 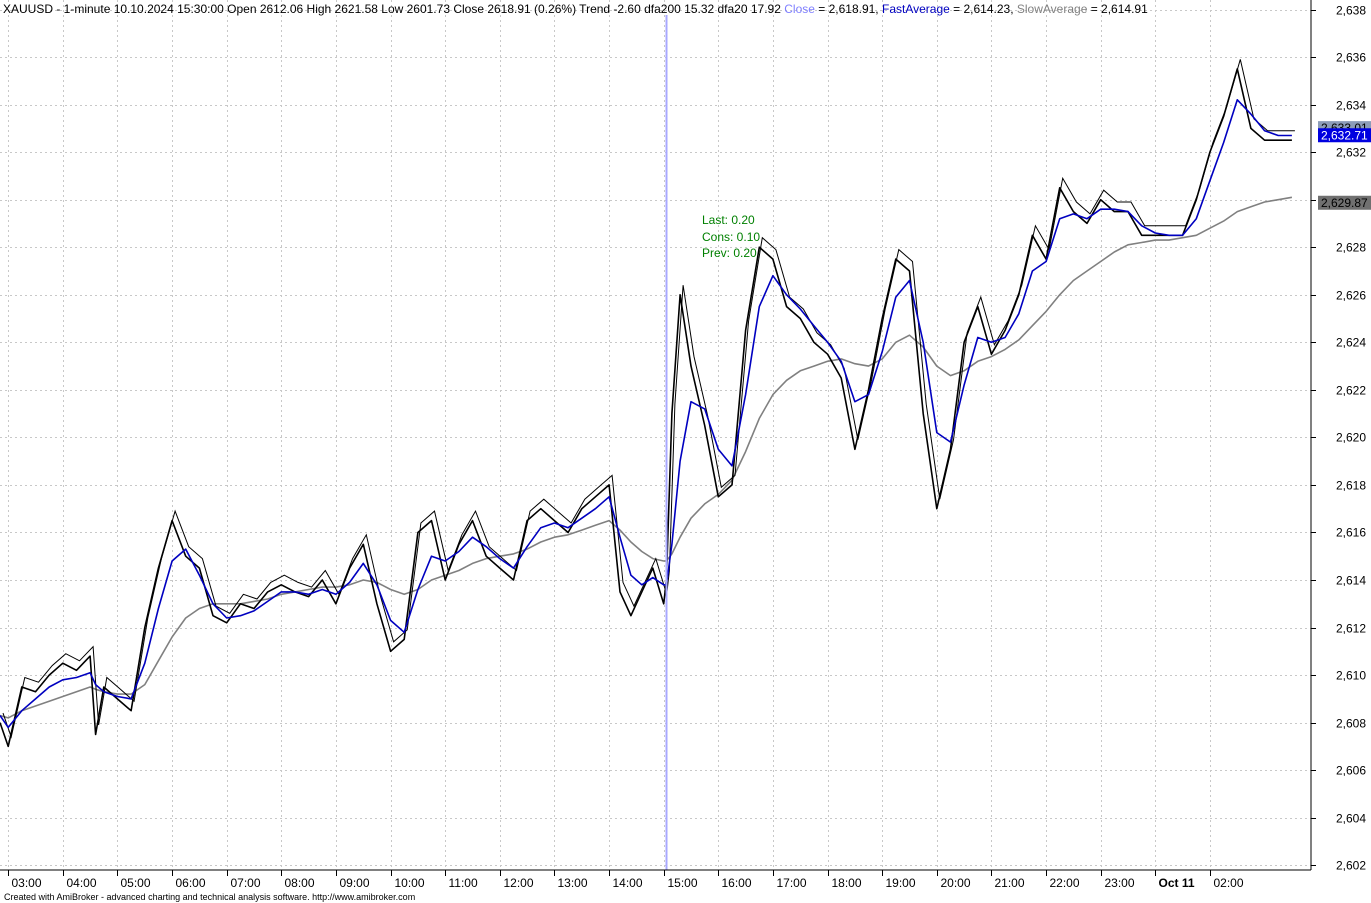 I want to click on y-tick-label: 2,628, so click(x=1351, y=248).